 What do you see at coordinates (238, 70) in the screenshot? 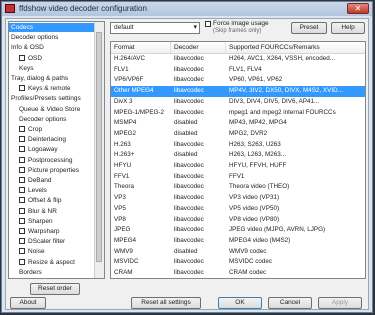
I see `table-row: FLV1 libavcodec FLV1, FLV4` at bounding box center [238, 70].